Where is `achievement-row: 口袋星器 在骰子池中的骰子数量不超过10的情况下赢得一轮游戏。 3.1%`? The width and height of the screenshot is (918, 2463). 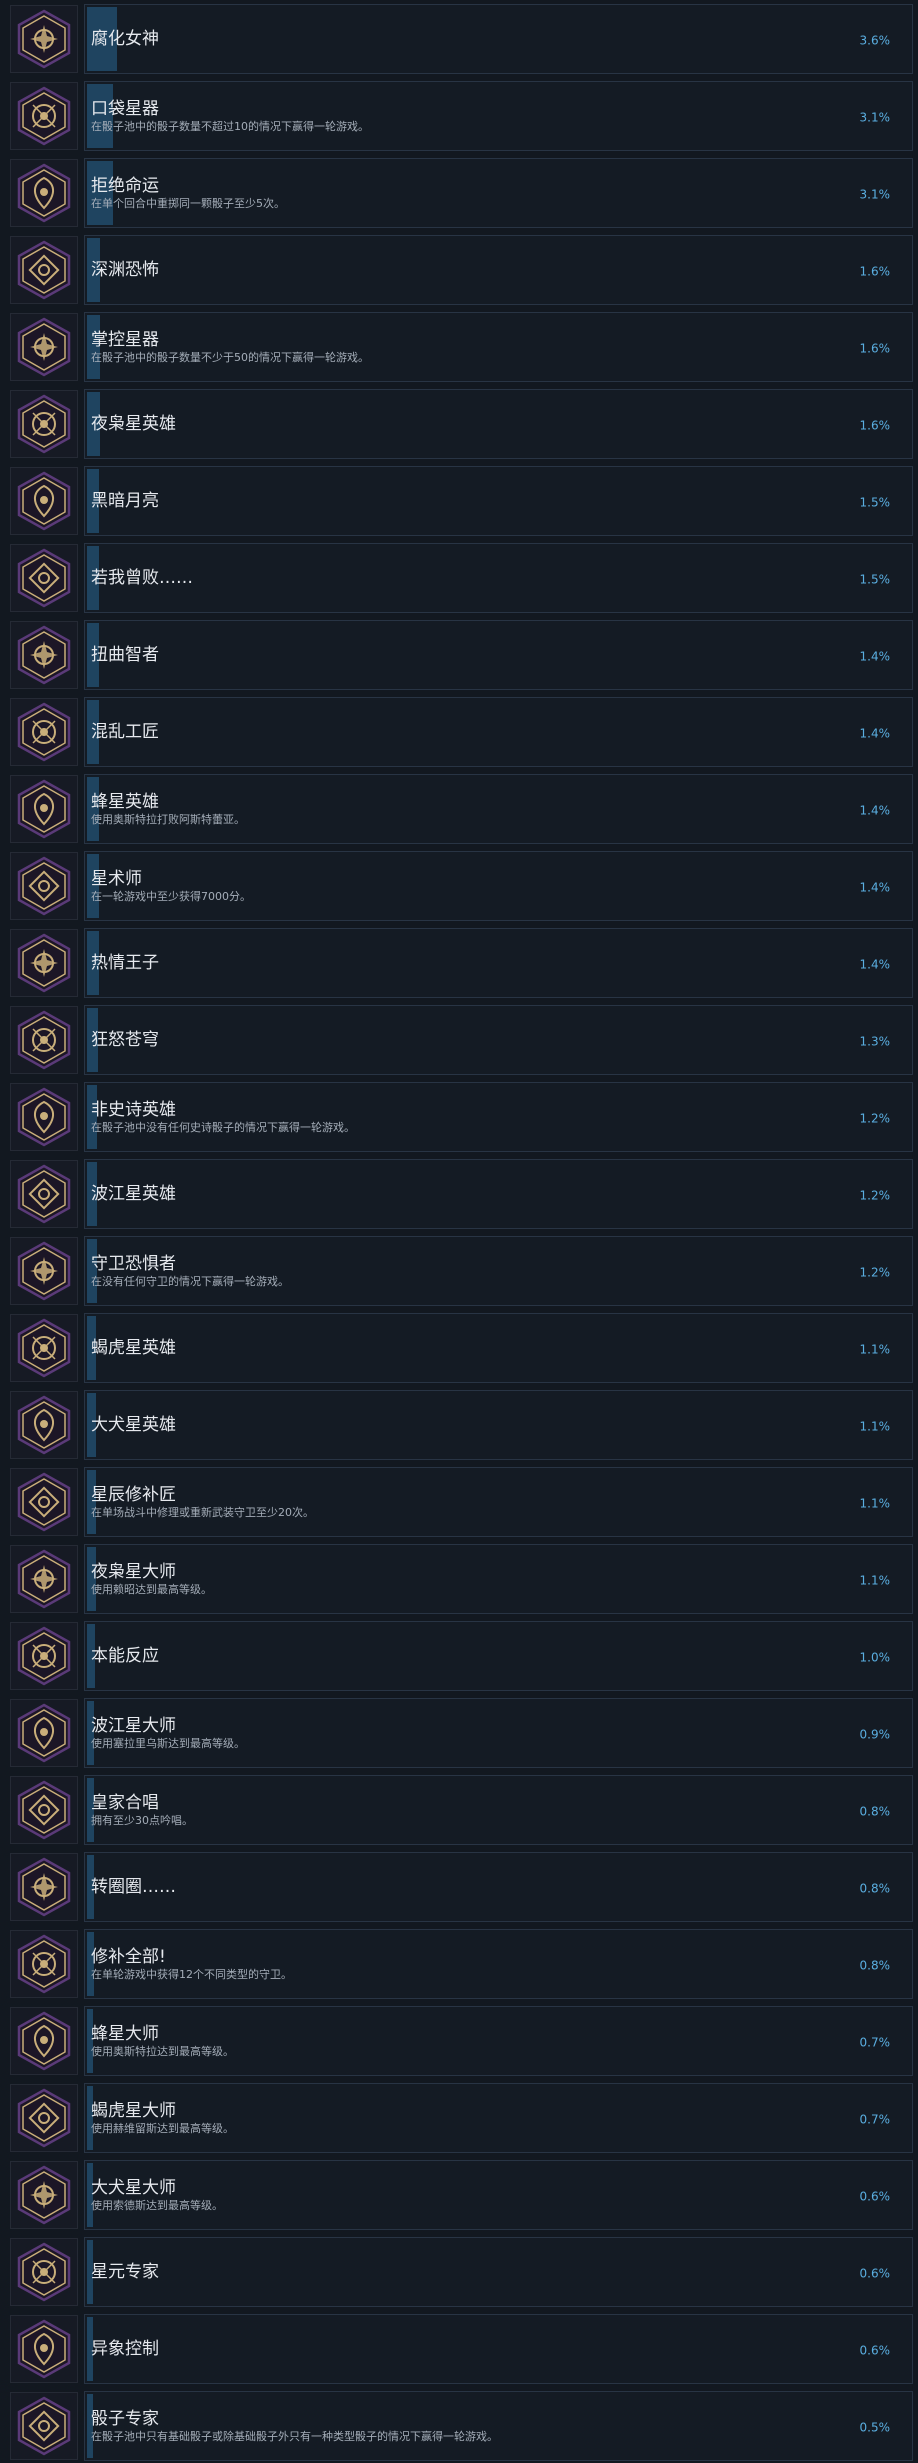 achievement-row: 口袋星器 在骰子池中的骰子数量不超过10的情况下赢得一轮游戏。 3.1% is located at coordinates (459, 116).